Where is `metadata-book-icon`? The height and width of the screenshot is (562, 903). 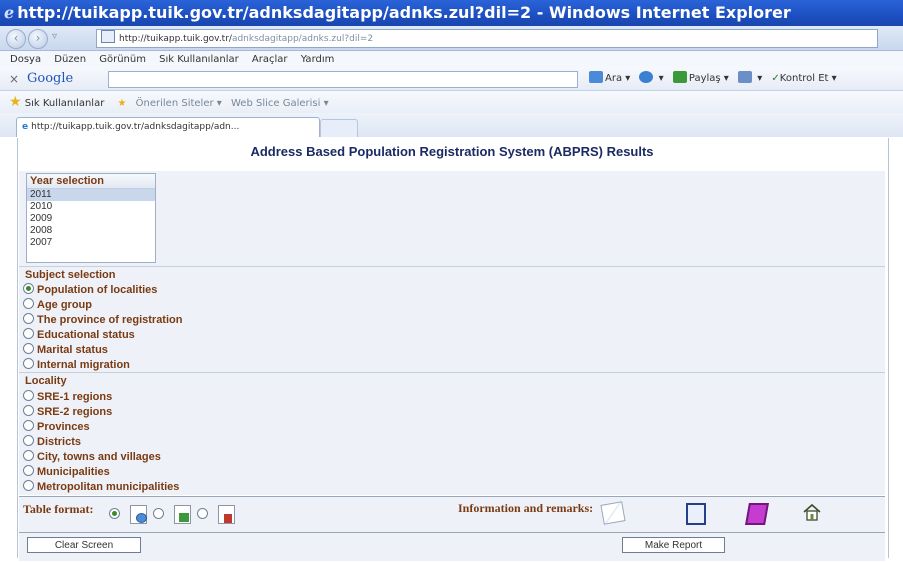 metadata-book-icon is located at coordinates (757, 514).